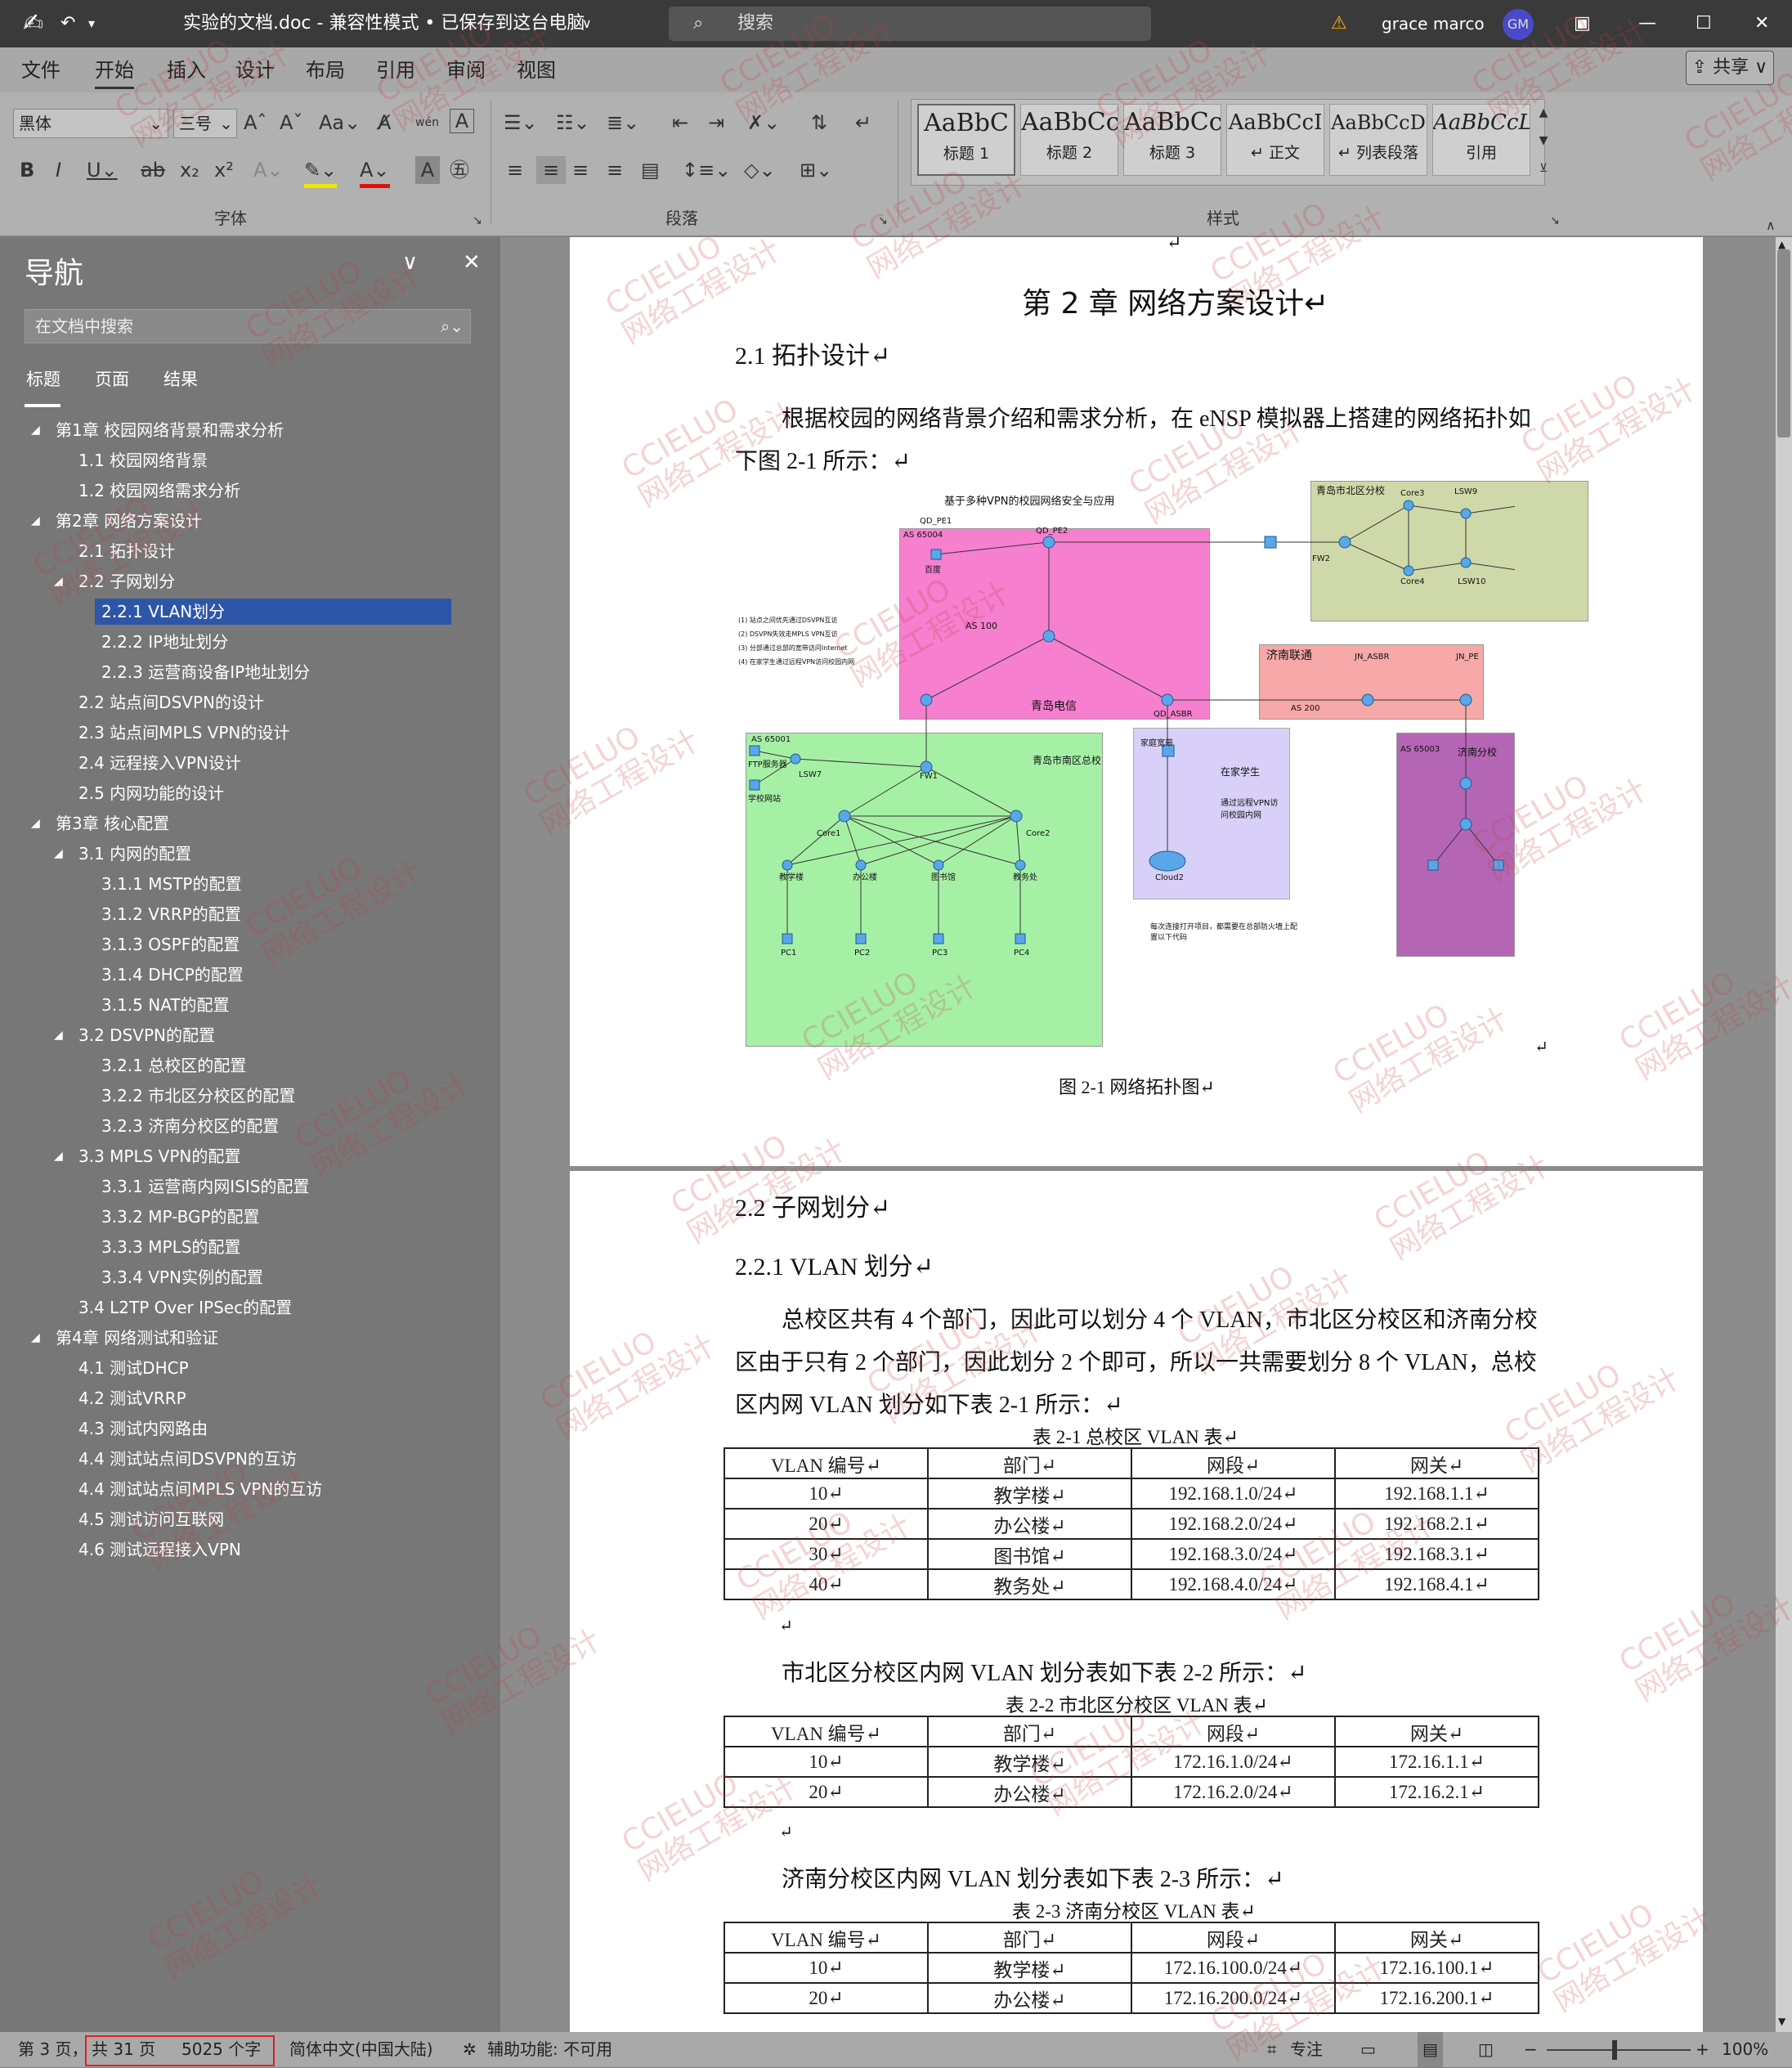 Image resolution: width=1792 pixels, height=2068 pixels. What do you see at coordinates (132, 1398) in the screenshot?
I see `nav-heading-item: 4.2 测试VRRP` at bounding box center [132, 1398].